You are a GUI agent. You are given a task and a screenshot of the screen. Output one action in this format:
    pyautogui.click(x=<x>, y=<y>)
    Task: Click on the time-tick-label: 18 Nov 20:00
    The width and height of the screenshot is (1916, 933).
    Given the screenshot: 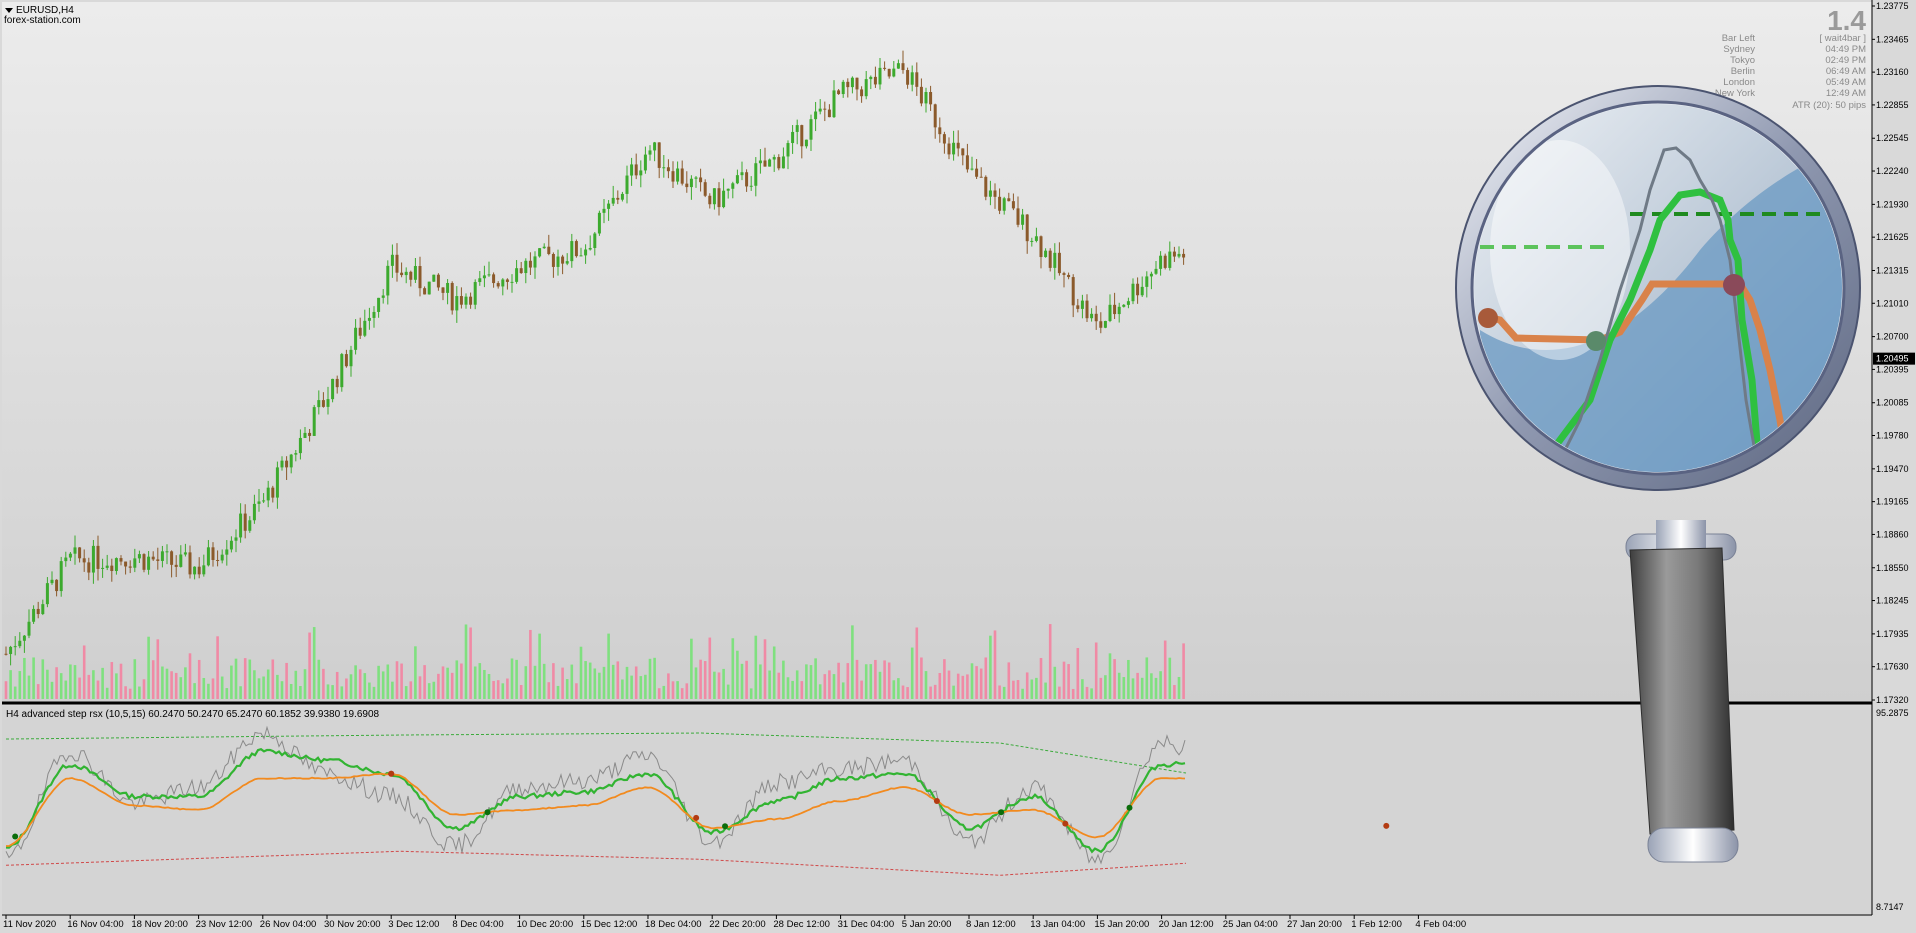 What is the action you would take?
    pyautogui.click(x=159, y=924)
    